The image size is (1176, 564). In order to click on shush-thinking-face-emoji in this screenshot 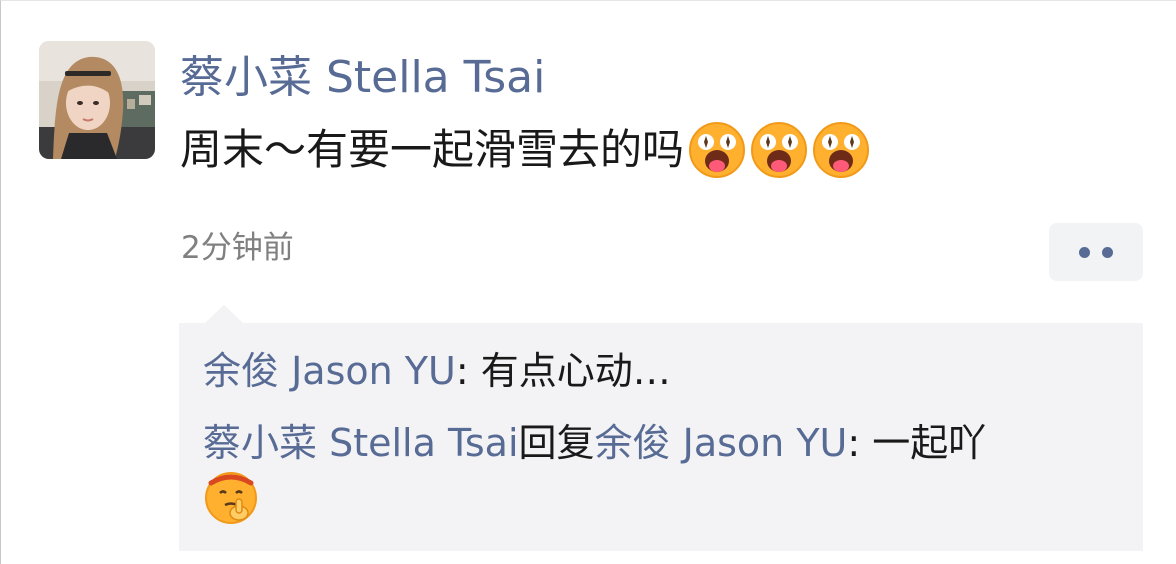, I will do `click(231, 497)`.